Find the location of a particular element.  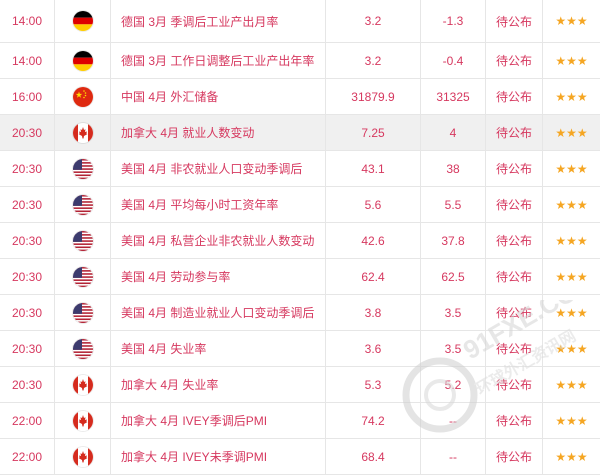

table-row: 20:30 加拿大 4月 就业人数变动 7.25 4 待公布 ★★★ is located at coordinates (300, 133).